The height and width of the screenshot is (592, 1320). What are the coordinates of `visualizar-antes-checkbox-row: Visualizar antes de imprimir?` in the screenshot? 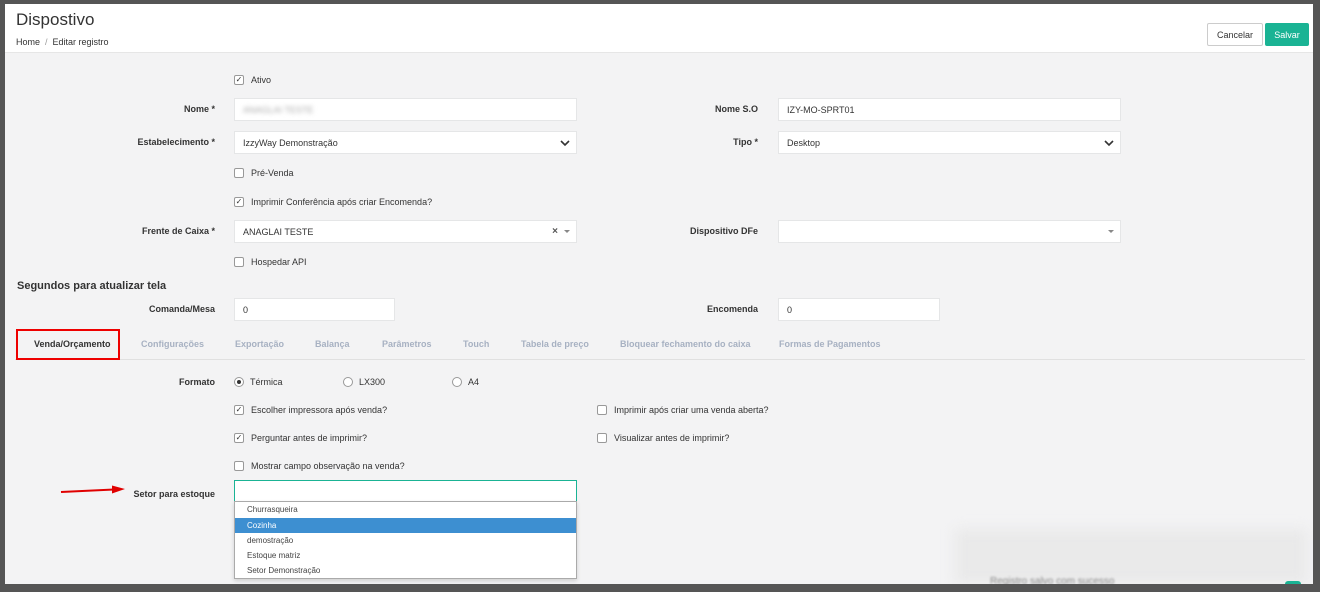 It's located at (663, 438).